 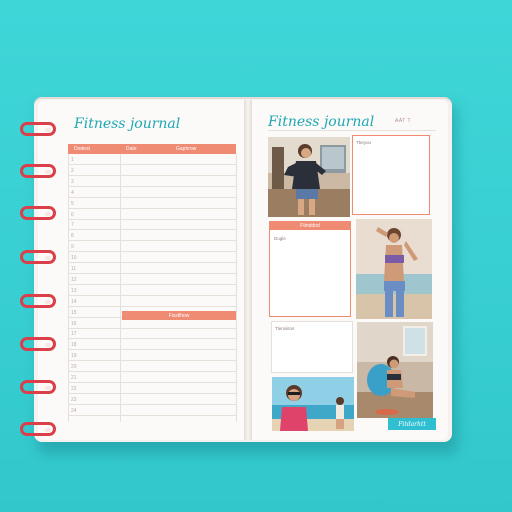 I want to click on table-row-number: 19, so click(x=74, y=356).